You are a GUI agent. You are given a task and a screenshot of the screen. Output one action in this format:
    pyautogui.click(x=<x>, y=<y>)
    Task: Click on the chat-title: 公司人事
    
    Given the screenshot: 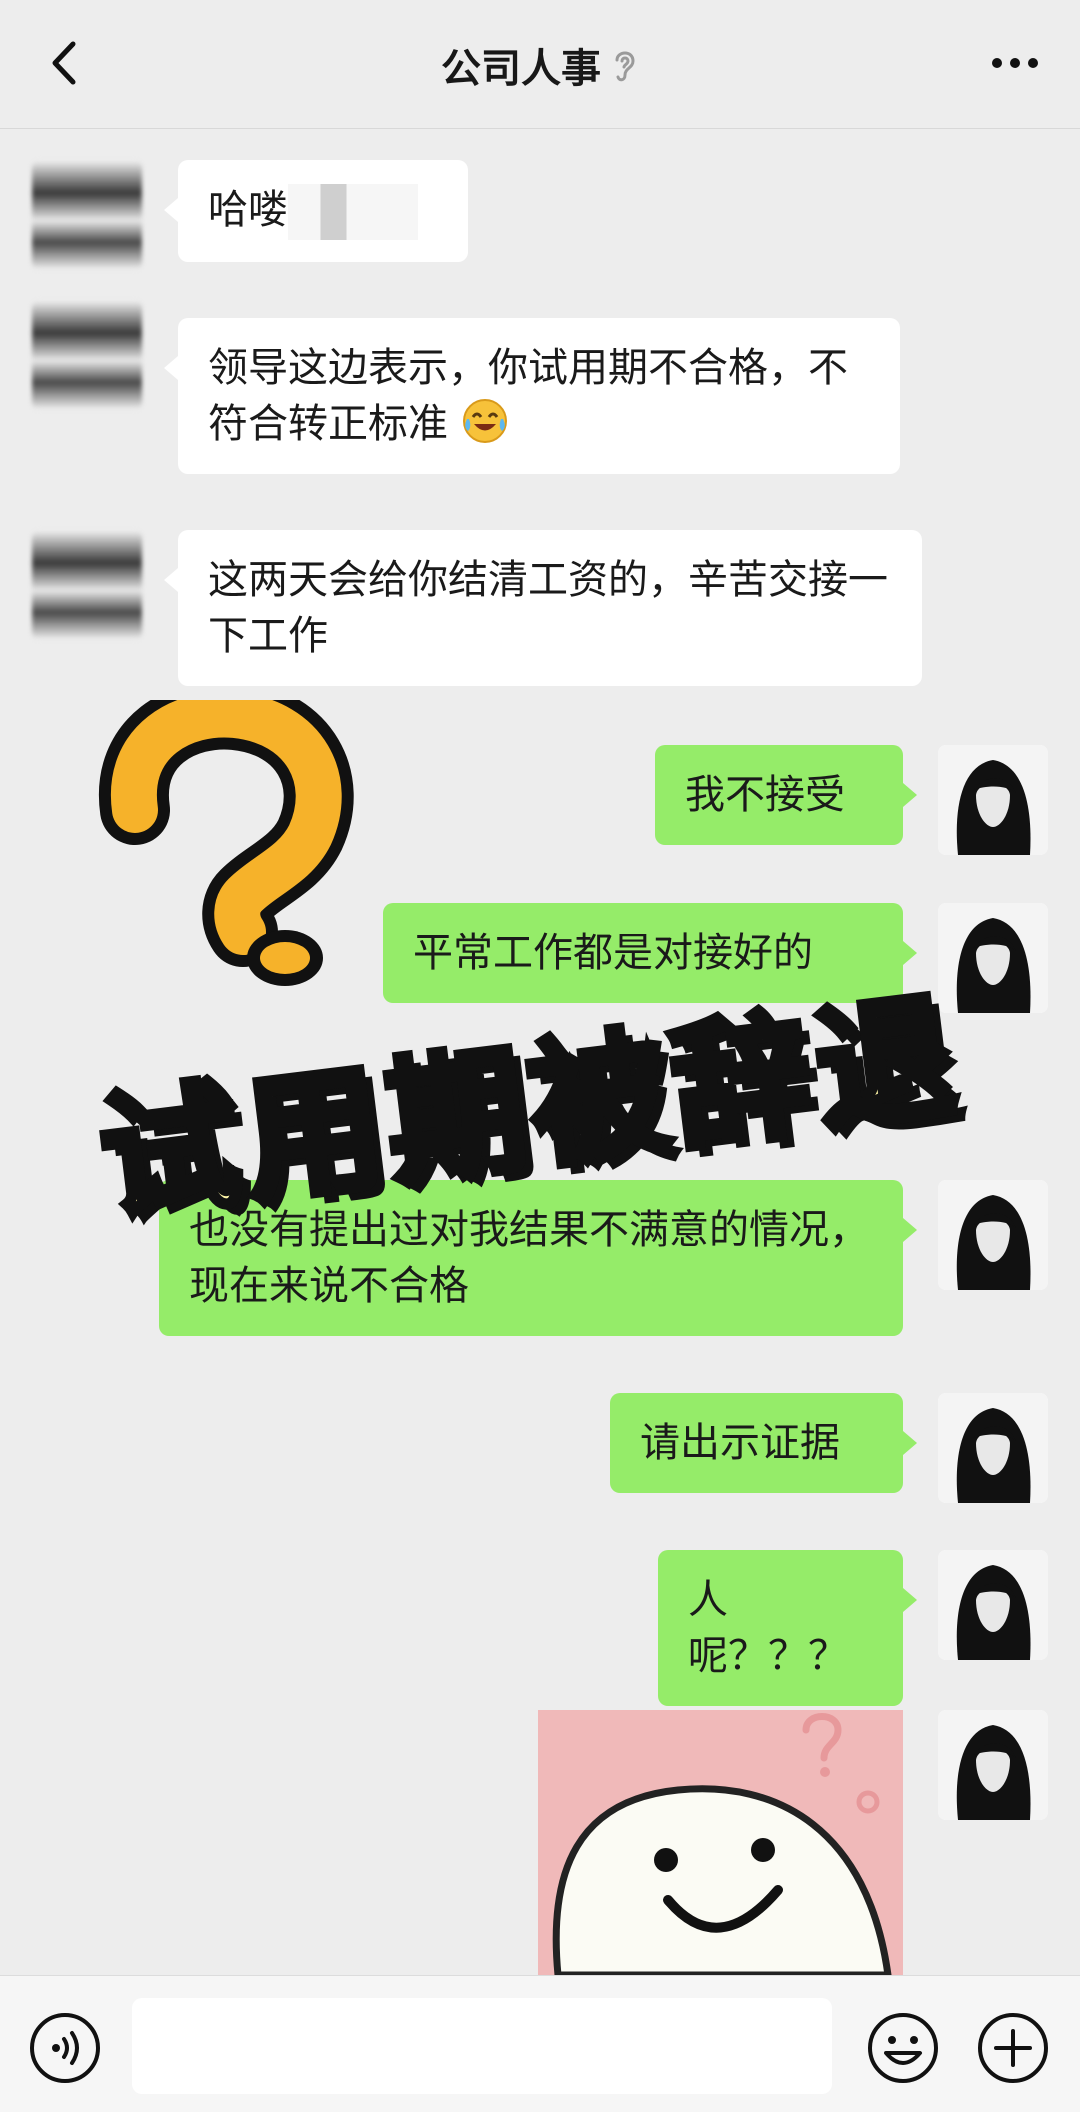 What is the action you would take?
    pyautogui.click(x=521, y=69)
    